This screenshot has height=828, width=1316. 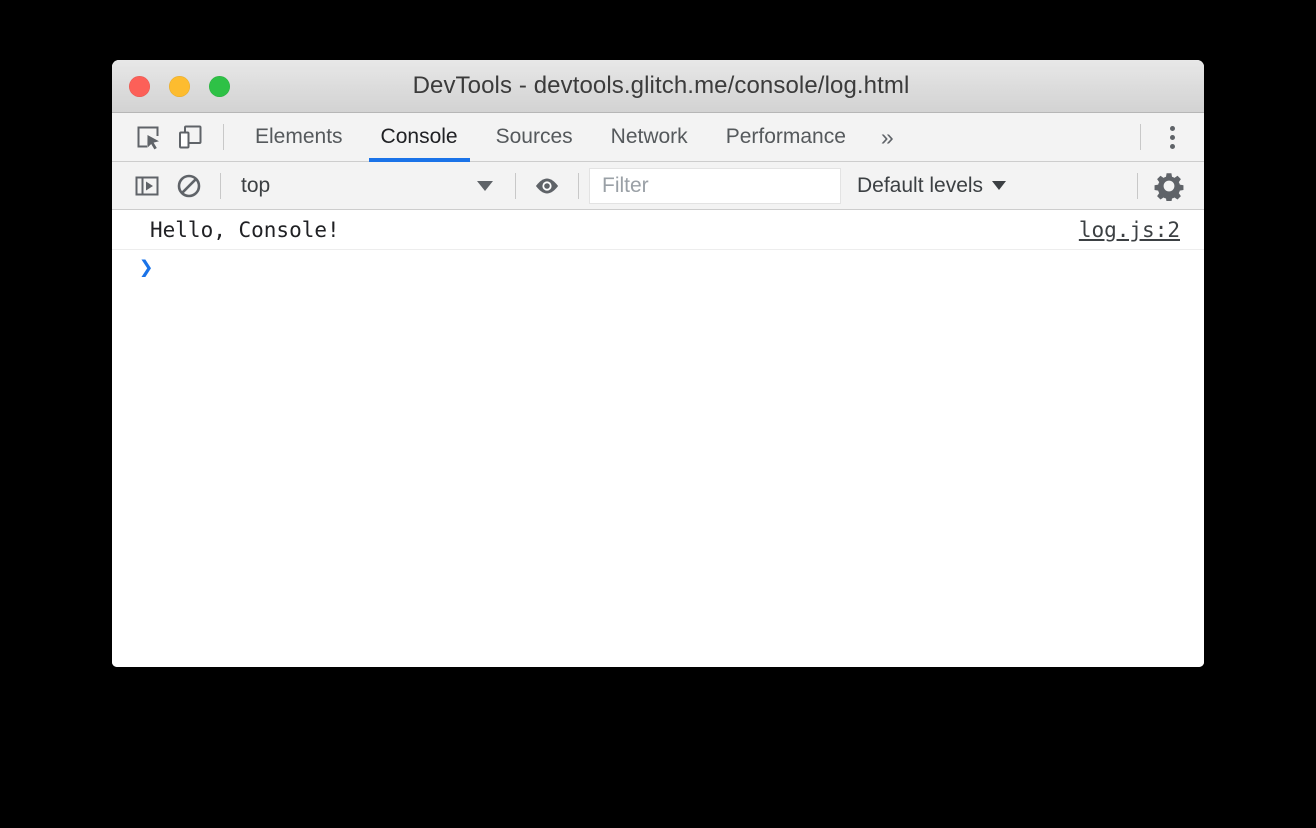 I want to click on console-message-row: Hello, Console! log.js:2, so click(x=658, y=230).